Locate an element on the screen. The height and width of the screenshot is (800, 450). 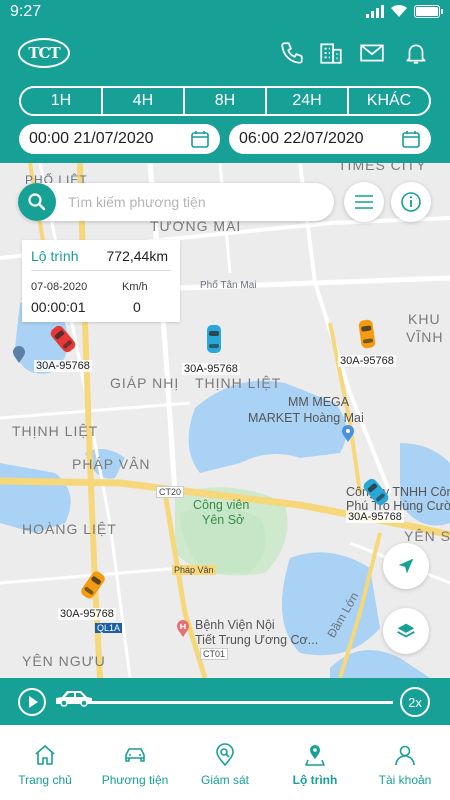
nav-item-account: Tài khoản is located at coordinates (405, 762).